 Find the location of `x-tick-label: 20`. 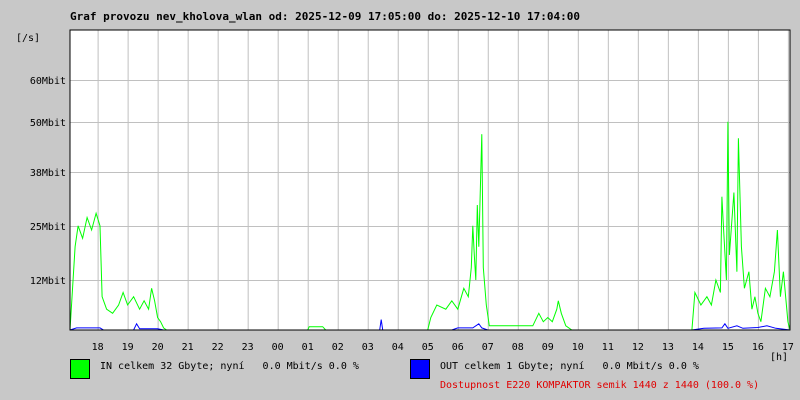

x-tick-label: 20 is located at coordinates (158, 347).